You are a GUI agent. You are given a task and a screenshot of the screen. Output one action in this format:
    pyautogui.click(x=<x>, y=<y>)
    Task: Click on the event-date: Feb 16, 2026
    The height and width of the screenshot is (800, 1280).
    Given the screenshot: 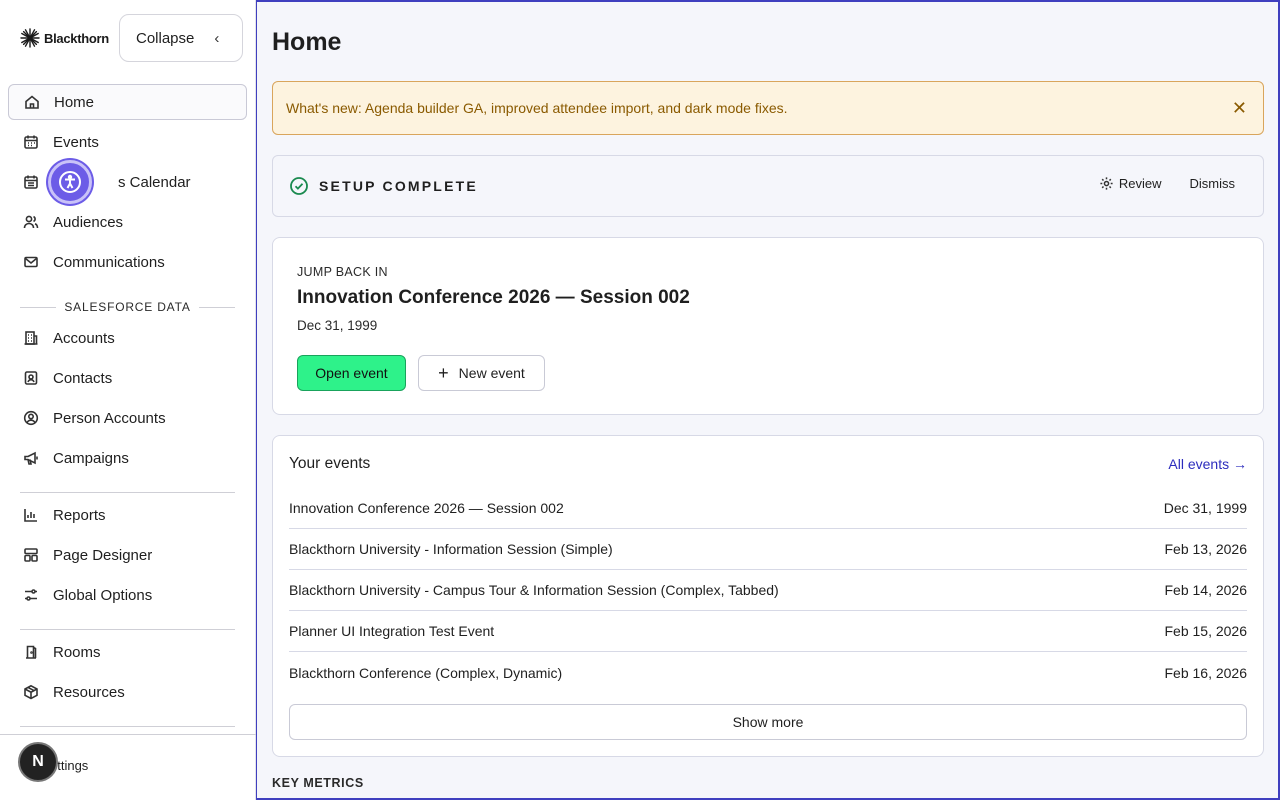 What is the action you would take?
    pyautogui.click(x=1205, y=672)
    